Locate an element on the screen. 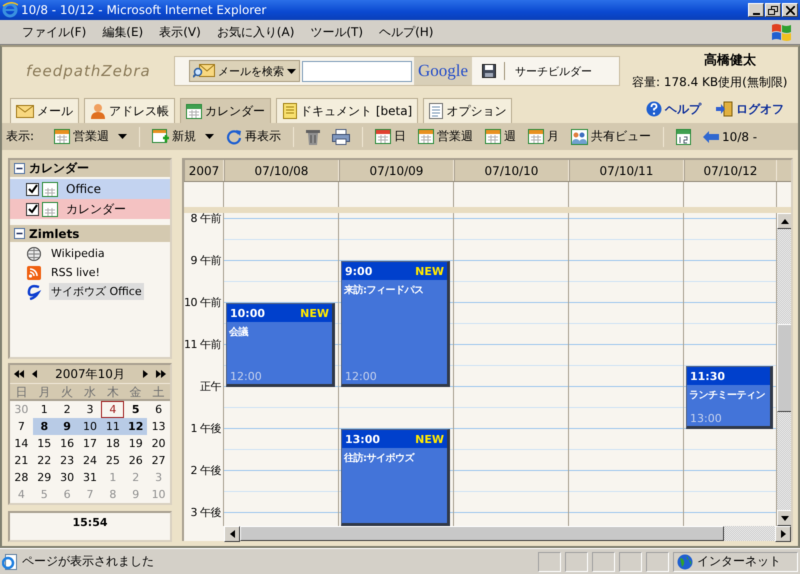  day-cell: 30 is located at coordinates (67, 477).